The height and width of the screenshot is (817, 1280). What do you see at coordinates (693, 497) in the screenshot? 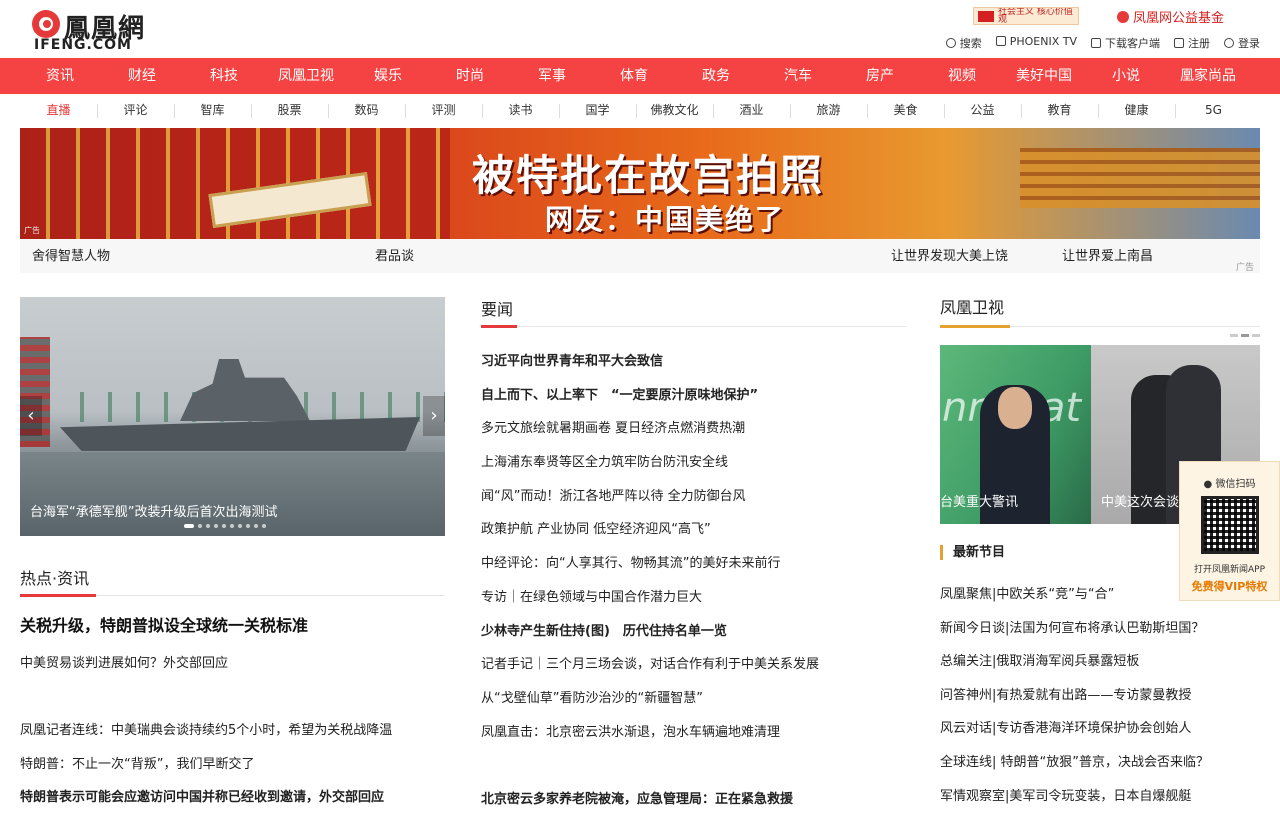
I see `list-item: 闻“风”而动！浙江各地严阵以待 全力防御台风` at bounding box center [693, 497].